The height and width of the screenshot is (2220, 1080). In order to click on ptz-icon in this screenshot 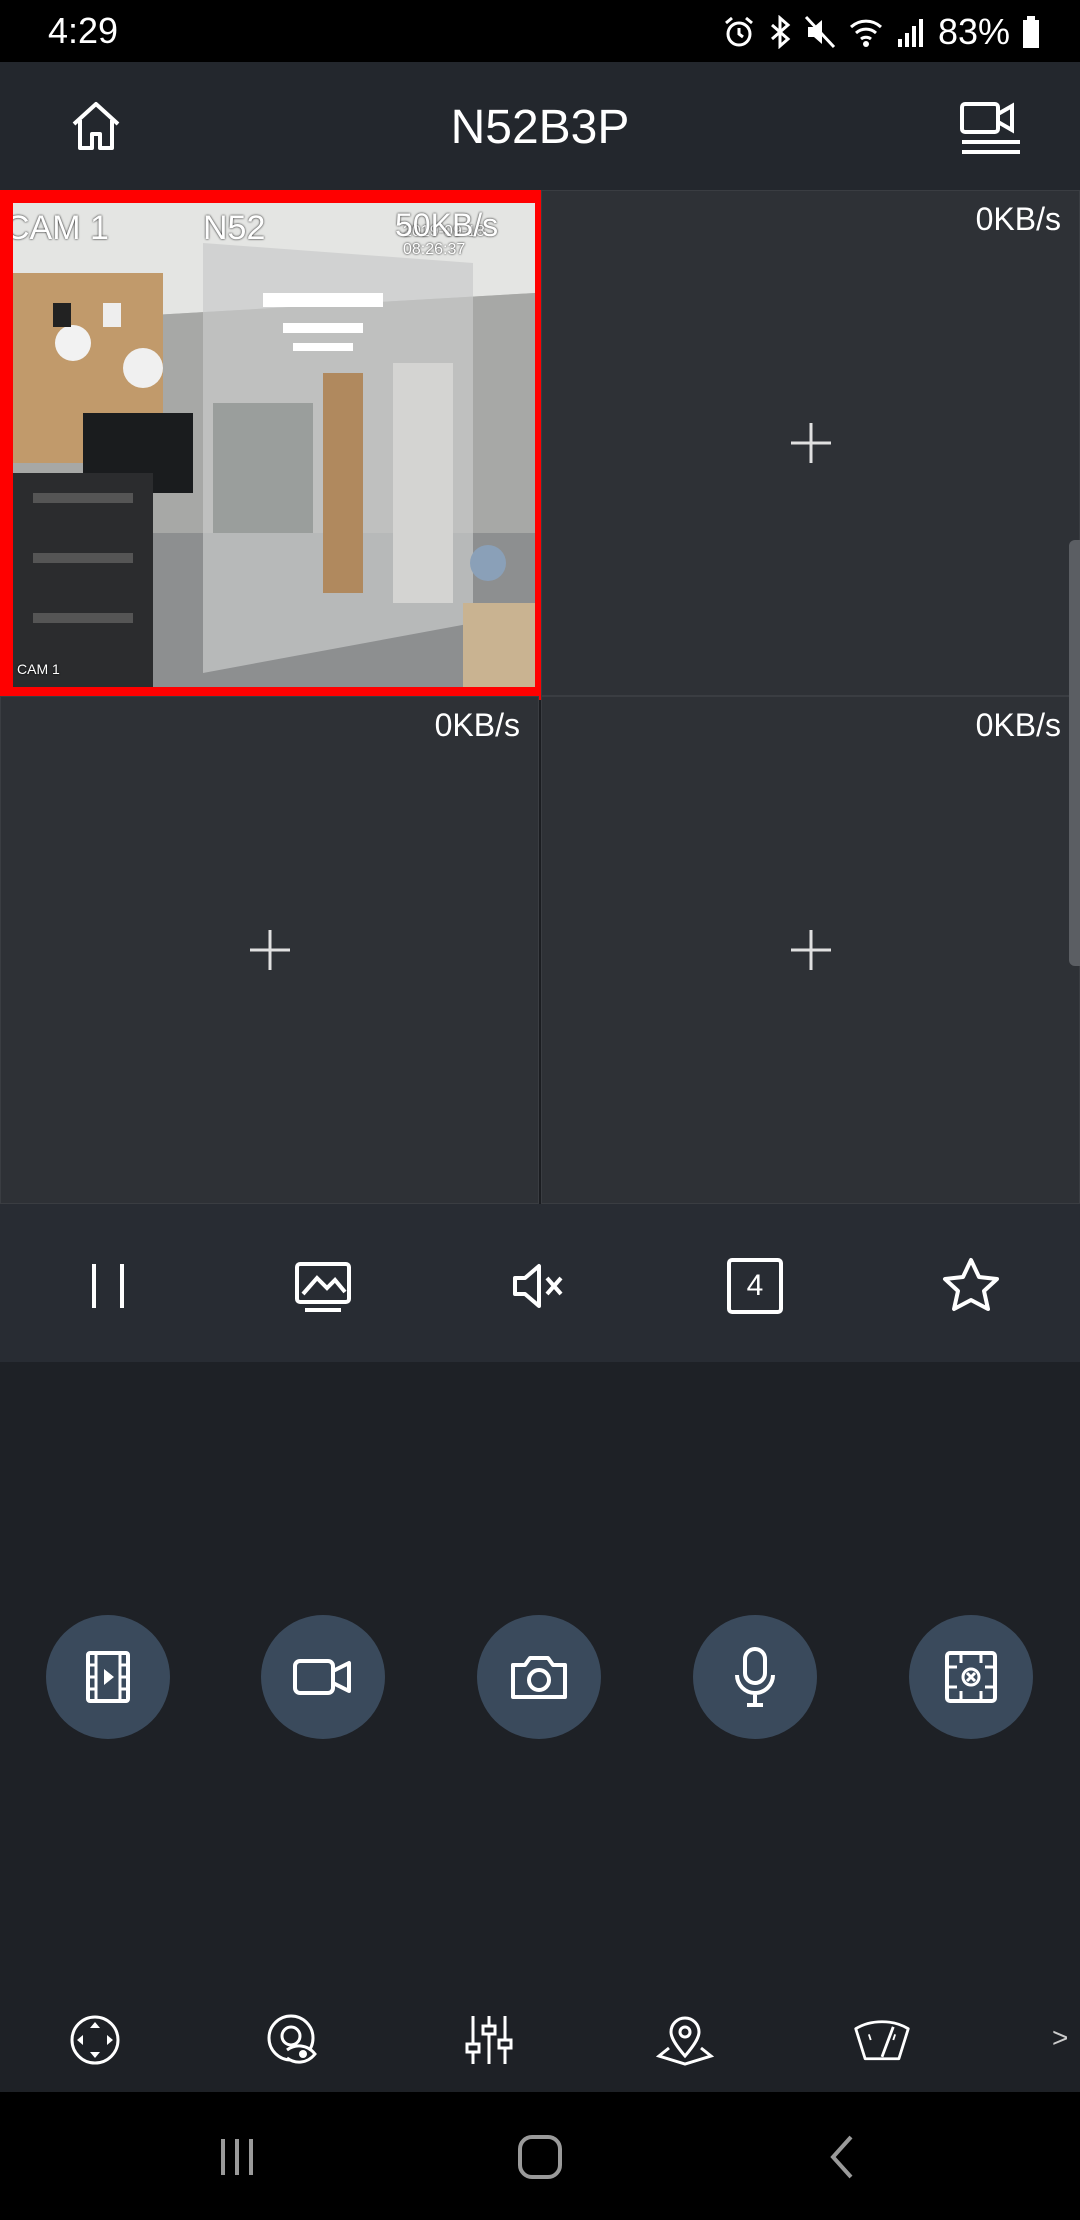, I will do `click(95, 2040)`.